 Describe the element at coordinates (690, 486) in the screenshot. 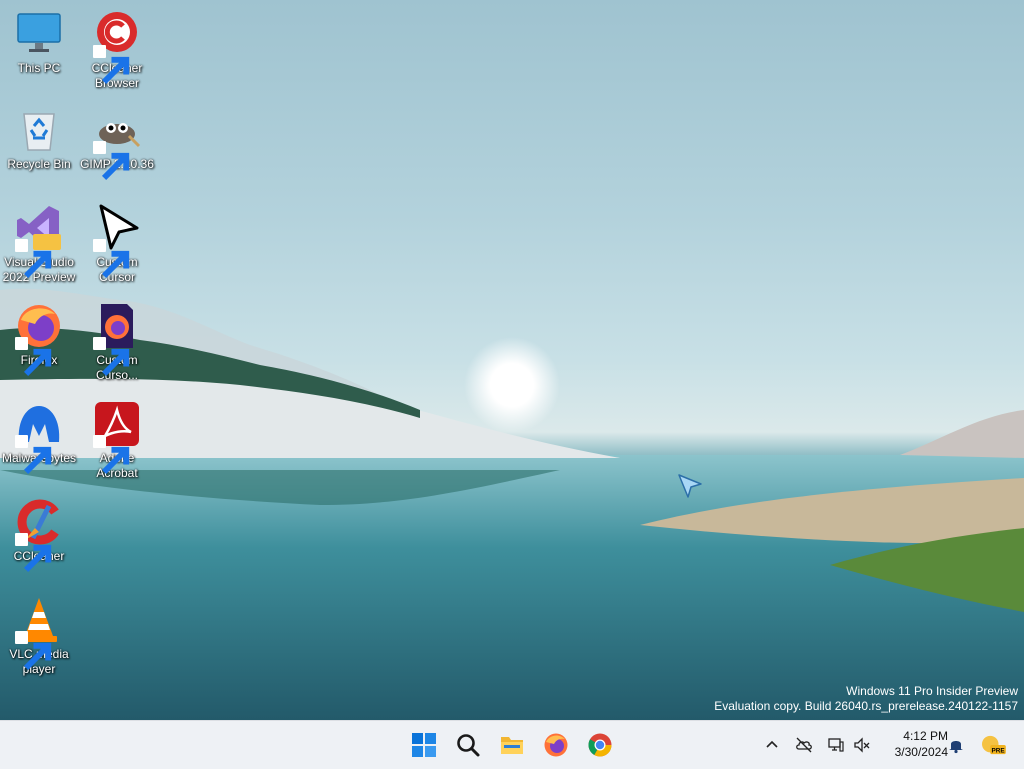

I see `mouse-pointer-icon` at that location.